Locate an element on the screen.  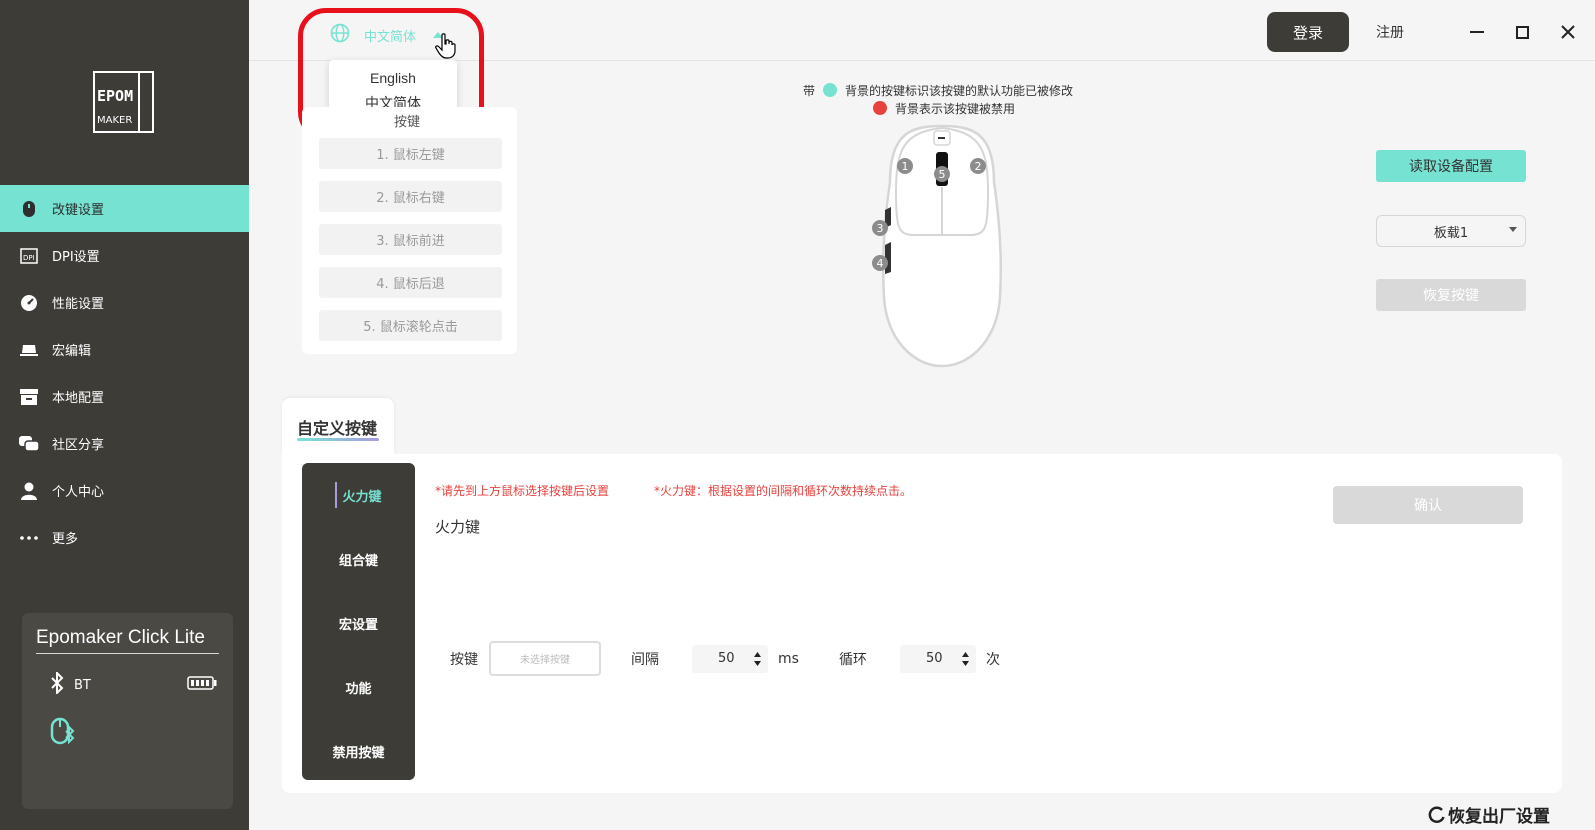
legend-disabled: 背景表示该按键被禁用 is located at coordinates (973, 108).